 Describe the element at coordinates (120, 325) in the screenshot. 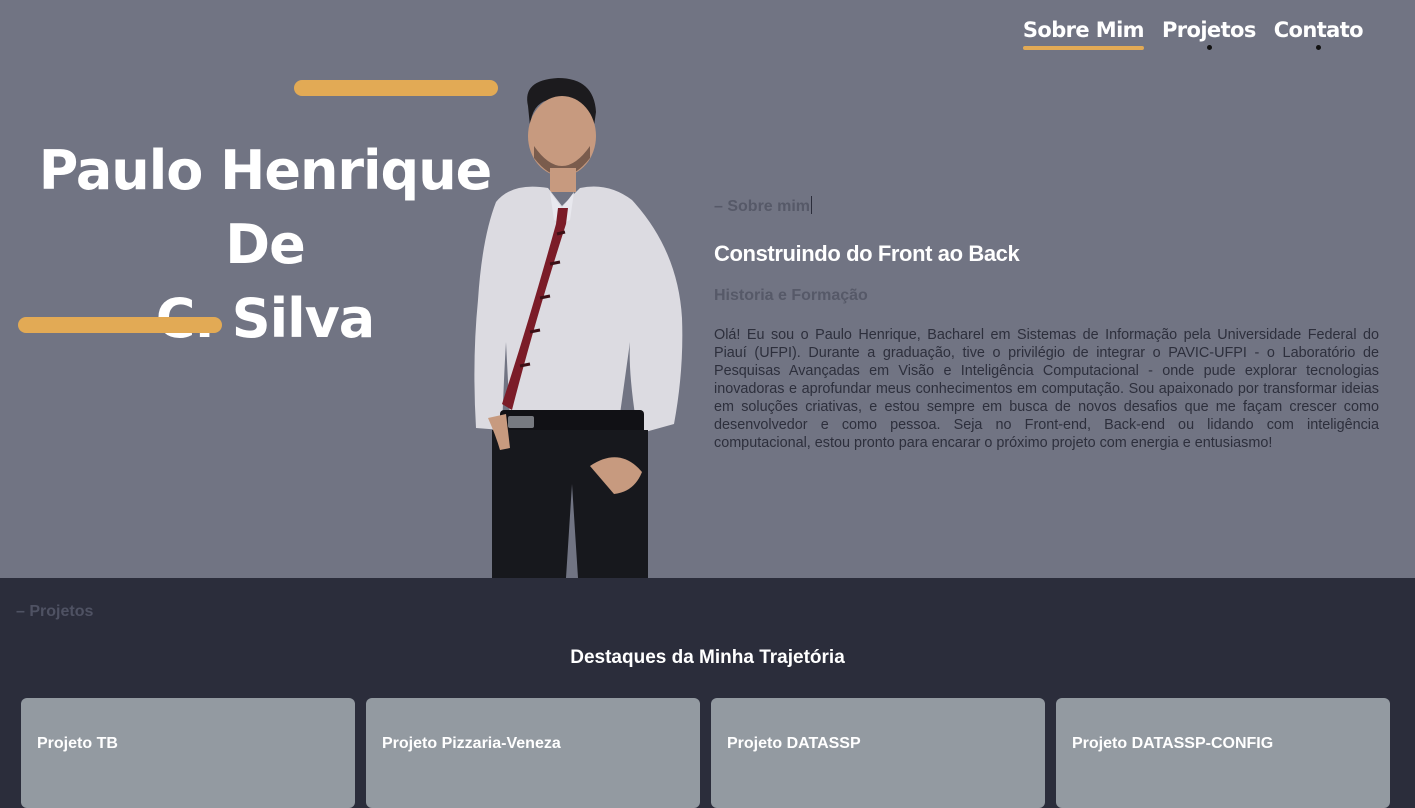

I see `accent-bar-bottom` at that location.